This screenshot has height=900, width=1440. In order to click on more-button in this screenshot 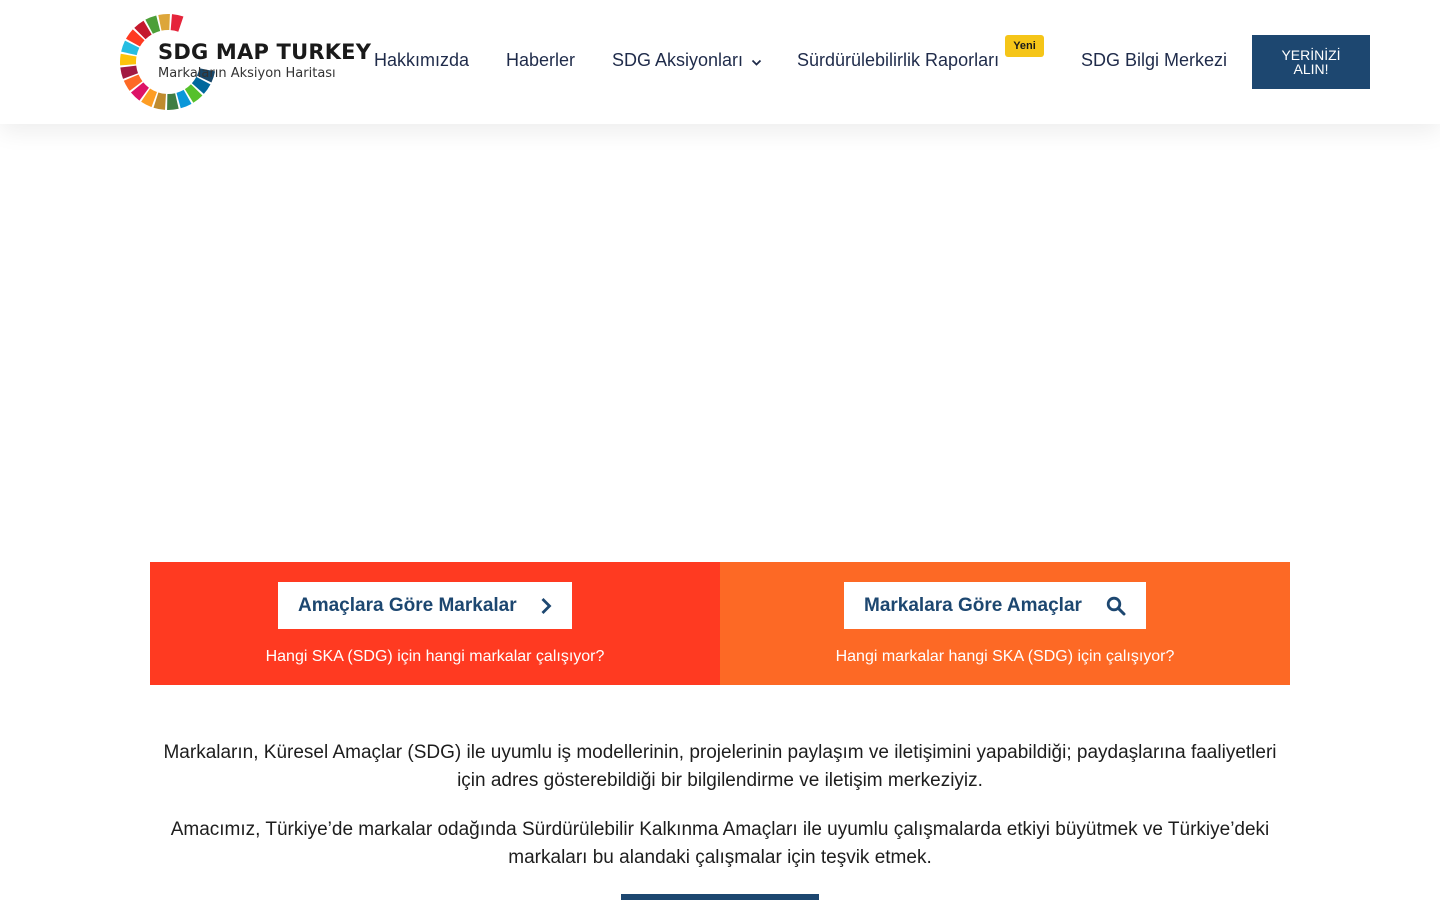, I will do `click(720, 897)`.